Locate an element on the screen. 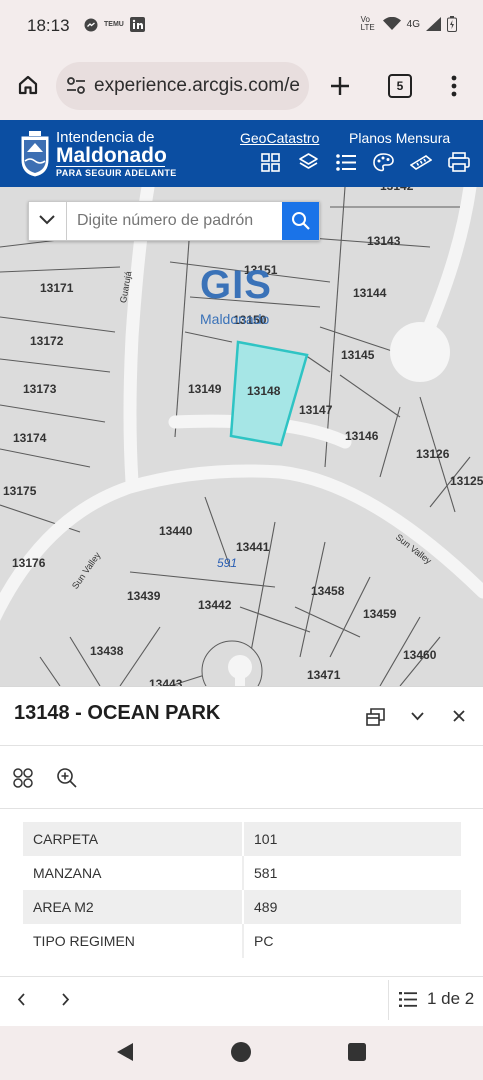 This screenshot has width=483, height=1080. block-label: 591 is located at coordinates (227, 563).